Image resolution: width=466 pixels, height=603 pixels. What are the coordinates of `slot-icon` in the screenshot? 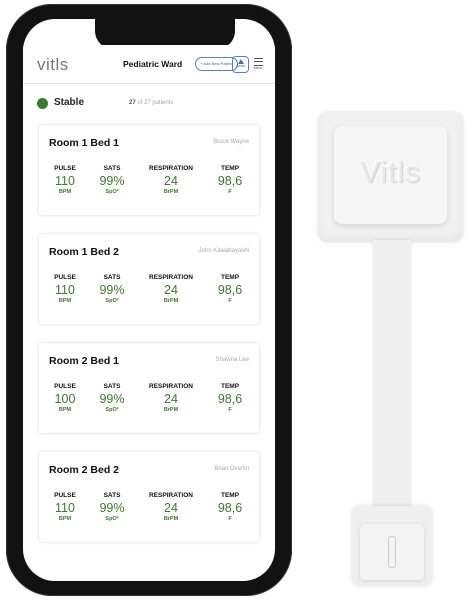 It's located at (392, 552).